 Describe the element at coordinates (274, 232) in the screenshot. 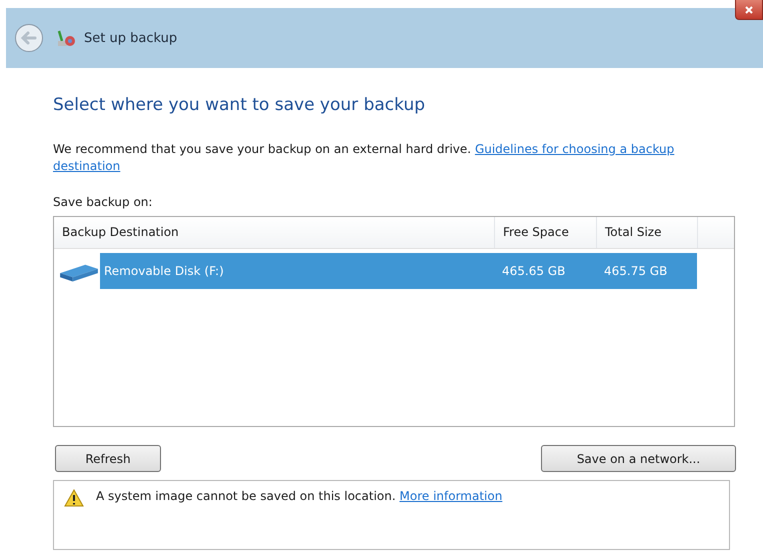

I see `column-header: Backup Destination` at that location.